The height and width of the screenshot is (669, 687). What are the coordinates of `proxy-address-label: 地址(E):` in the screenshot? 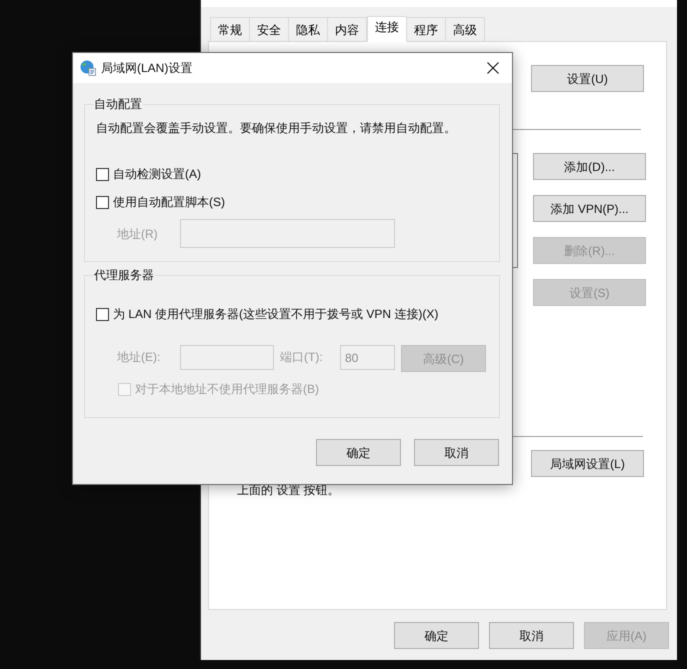 It's located at (139, 357).